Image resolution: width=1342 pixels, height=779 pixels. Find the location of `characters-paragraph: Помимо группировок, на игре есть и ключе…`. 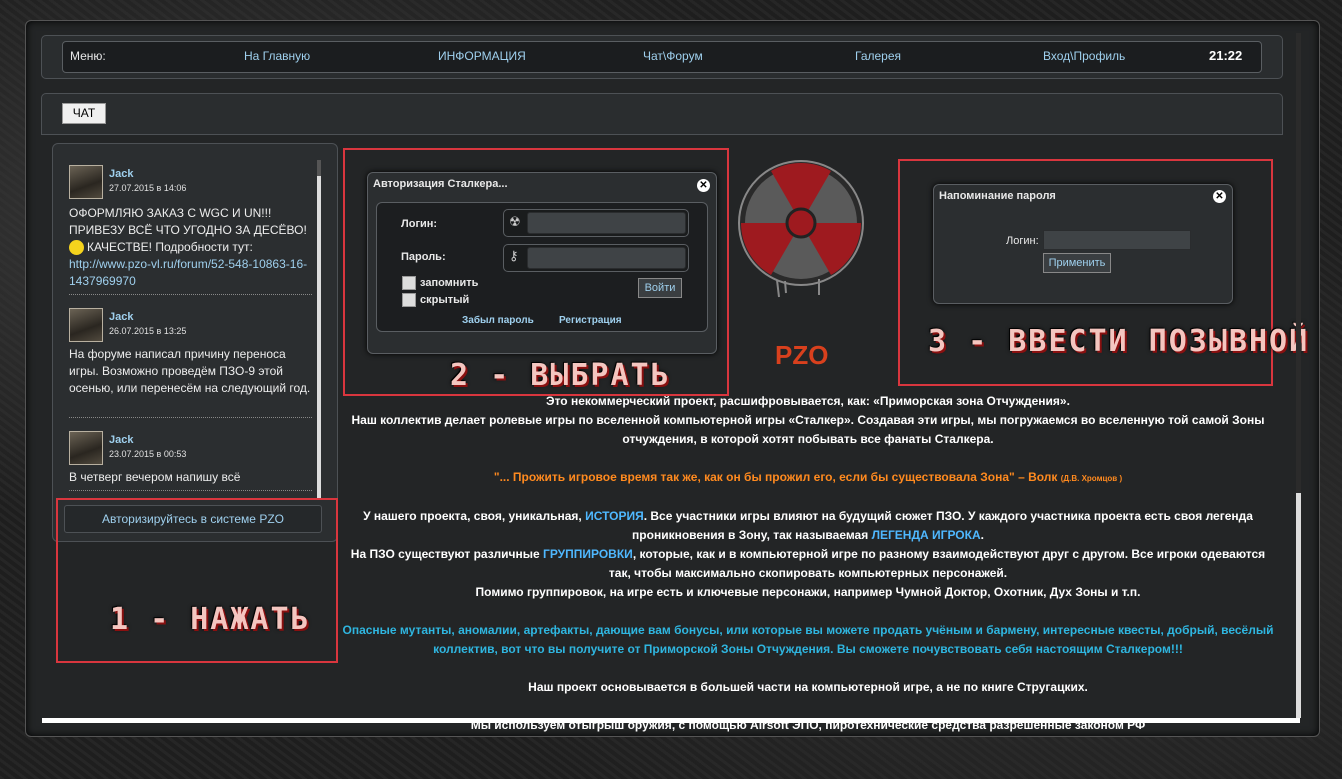

characters-paragraph: Помимо группировок, на игре есть и ключе… is located at coordinates (808, 592).